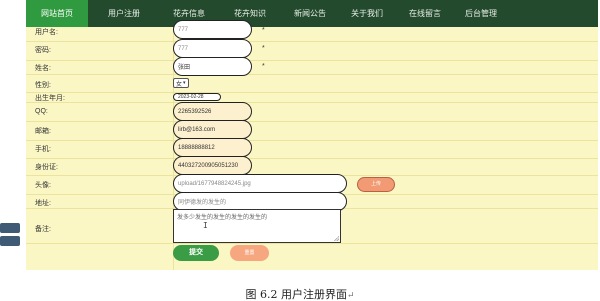 The width and height of the screenshot is (600, 301). Describe the element at coordinates (196, 253) in the screenshot. I see `submit-button: 提交` at that location.